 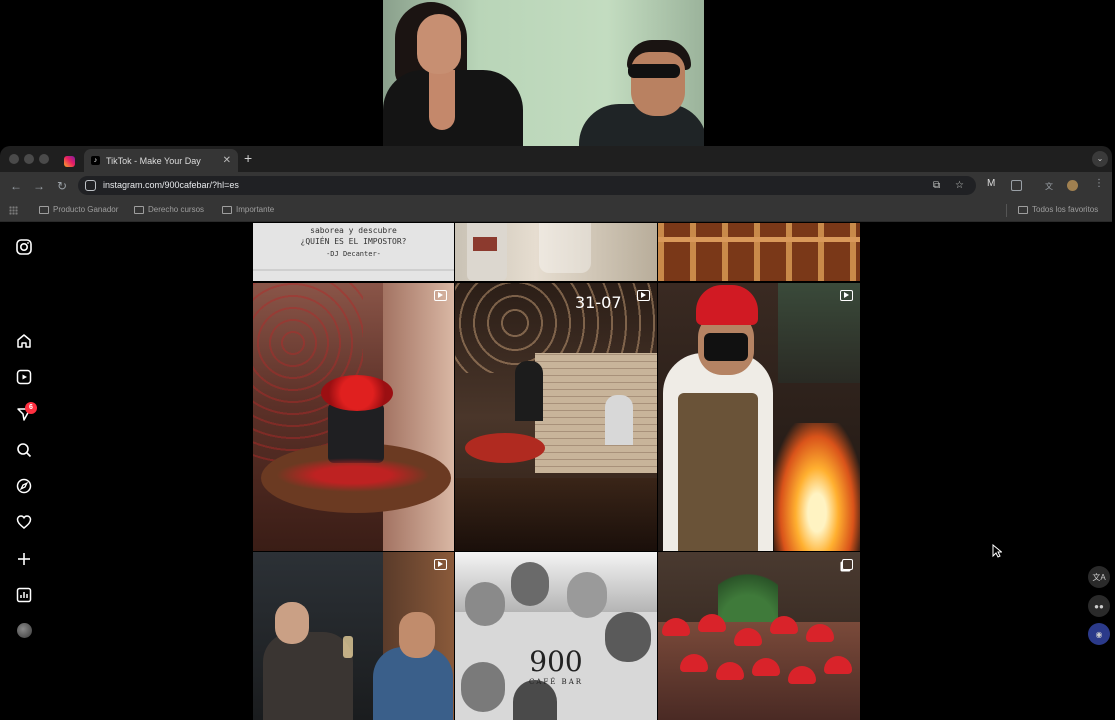 I want to click on all-bookmarks: Todos los favoritos, so click(x=1058, y=209).